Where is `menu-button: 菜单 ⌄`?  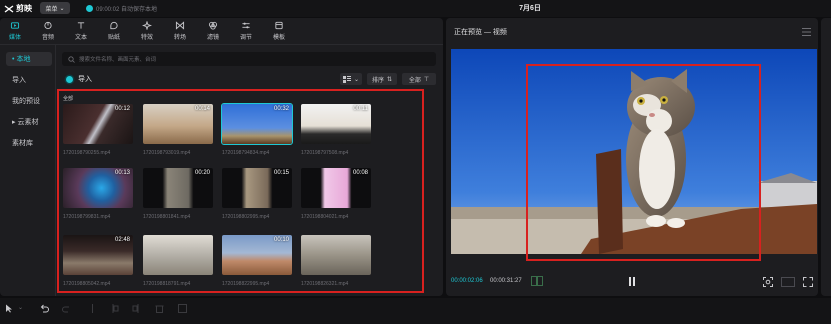
menu-button: 菜单 ⌄ is located at coordinates (55, 8).